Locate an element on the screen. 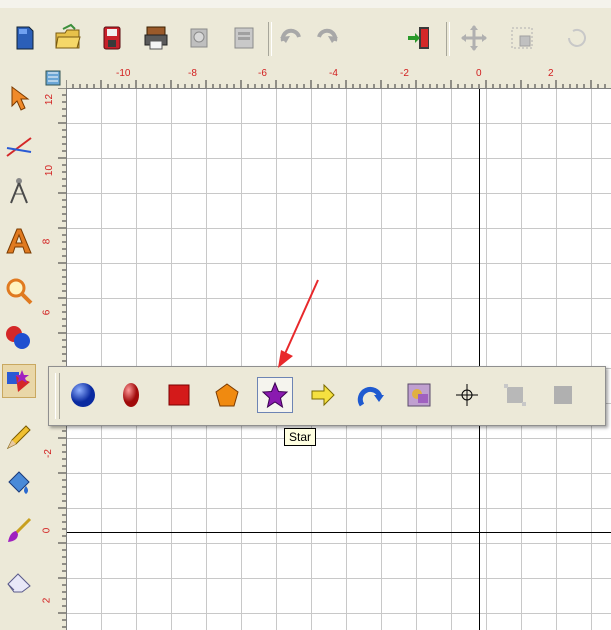  ruler-label: 8 is located at coordinates (47, 241).